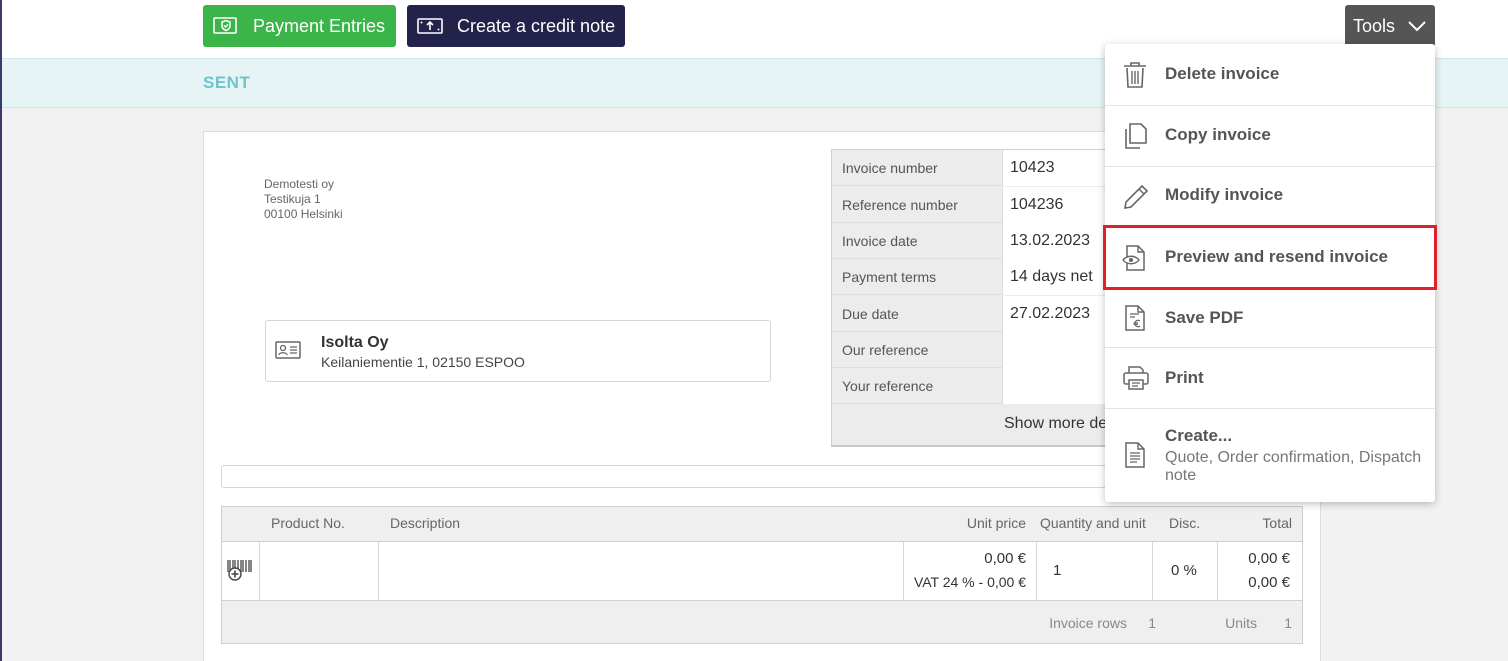 Image resolution: width=1508 pixels, height=661 pixels. I want to click on chevron-down-icon, so click(1417, 26).